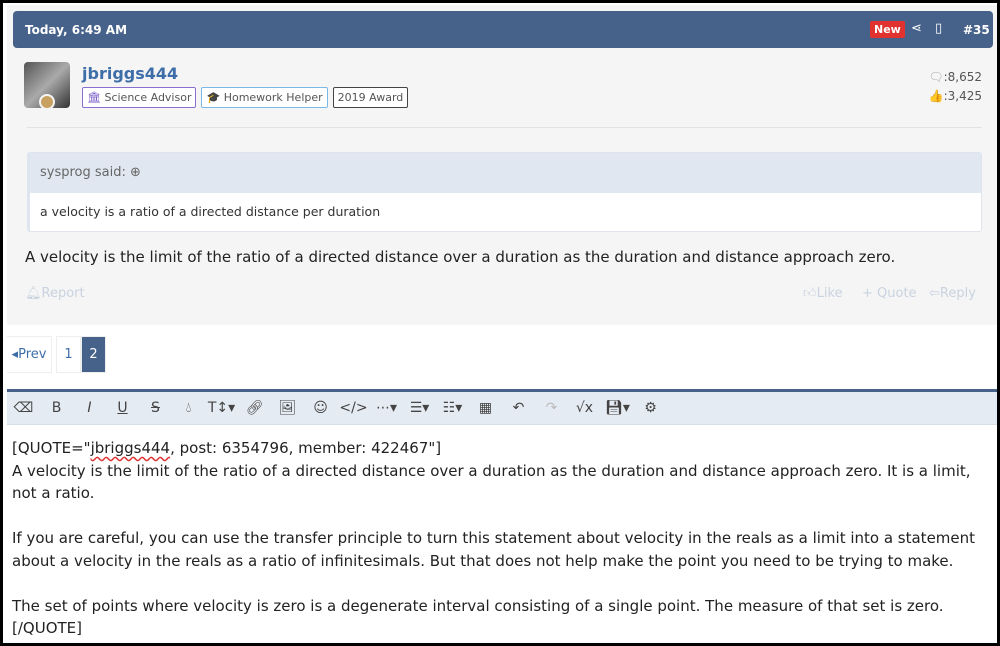 This screenshot has height=646, width=1000. I want to click on user-badge-icon, so click(47, 102).